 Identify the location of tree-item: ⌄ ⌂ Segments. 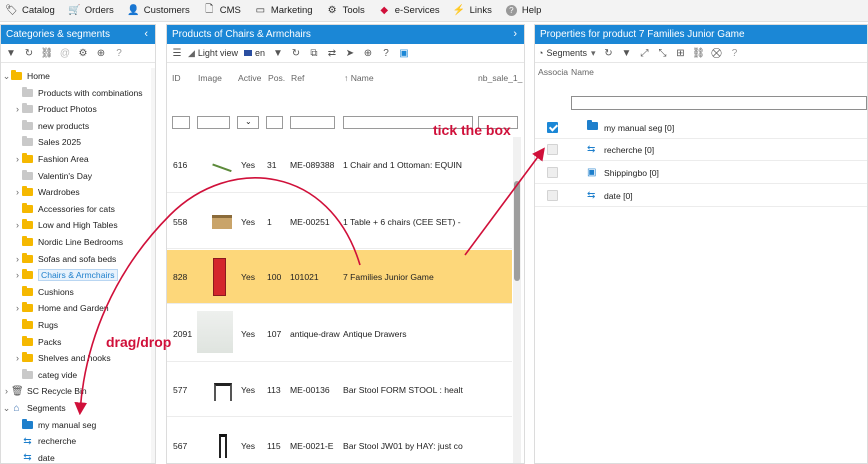
(34, 408).